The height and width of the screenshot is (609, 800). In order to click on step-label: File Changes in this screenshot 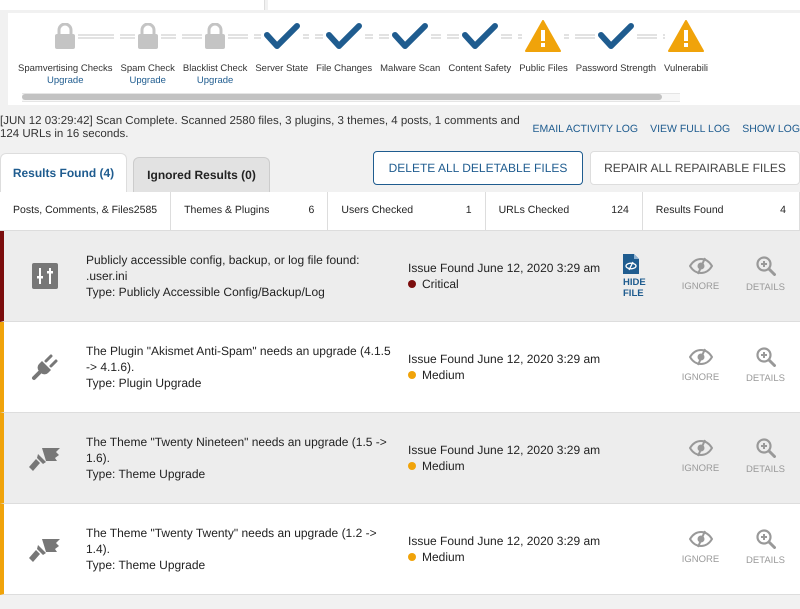, I will do `click(344, 69)`.